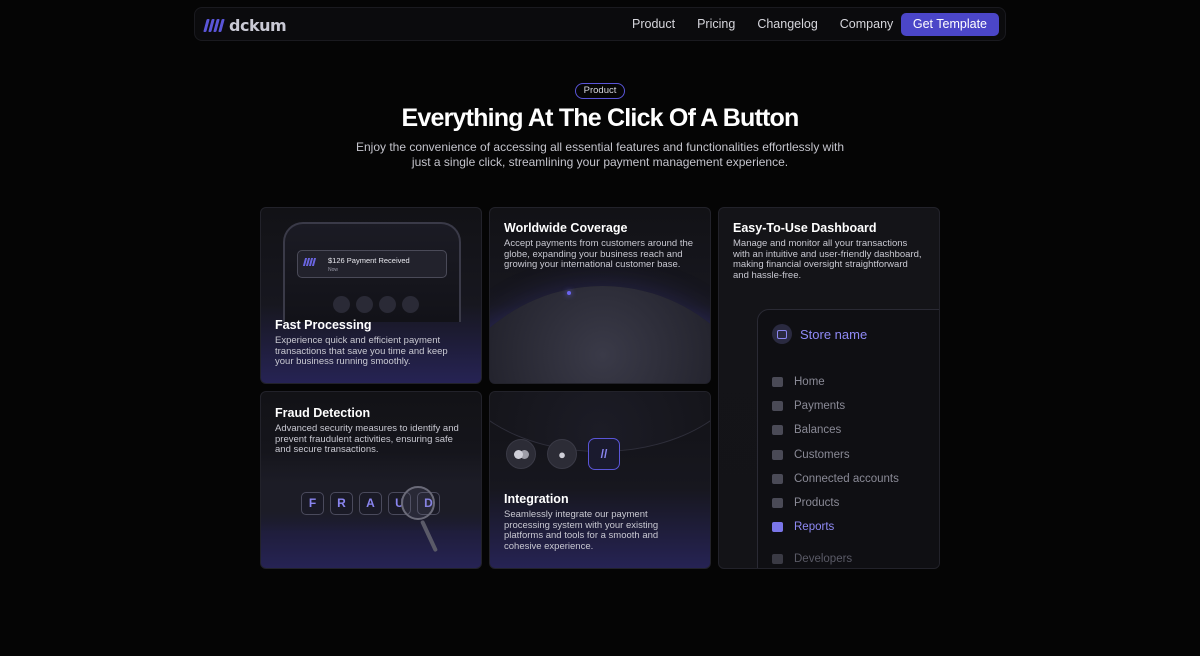 This screenshot has width=1200, height=656. I want to click on menu-item-label: Products, so click(817, 503).